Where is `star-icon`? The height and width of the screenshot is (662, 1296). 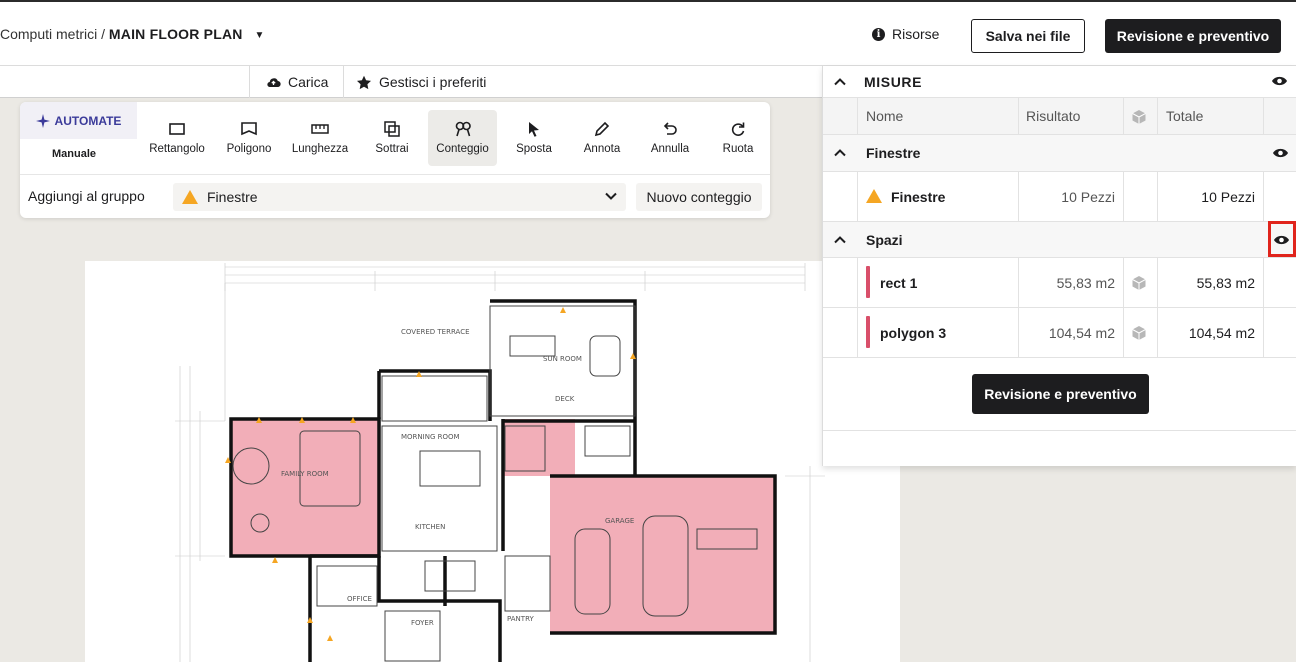 star-icon is located at coordinates (364, 82).